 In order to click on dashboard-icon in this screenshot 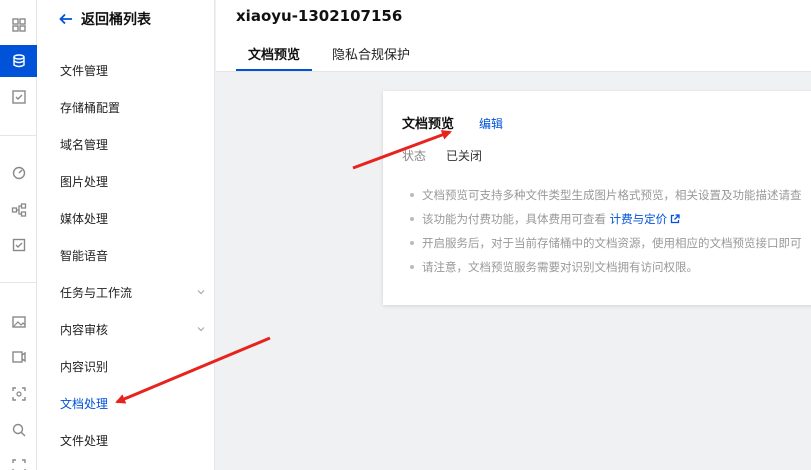, I will do `click(18, 25)`.